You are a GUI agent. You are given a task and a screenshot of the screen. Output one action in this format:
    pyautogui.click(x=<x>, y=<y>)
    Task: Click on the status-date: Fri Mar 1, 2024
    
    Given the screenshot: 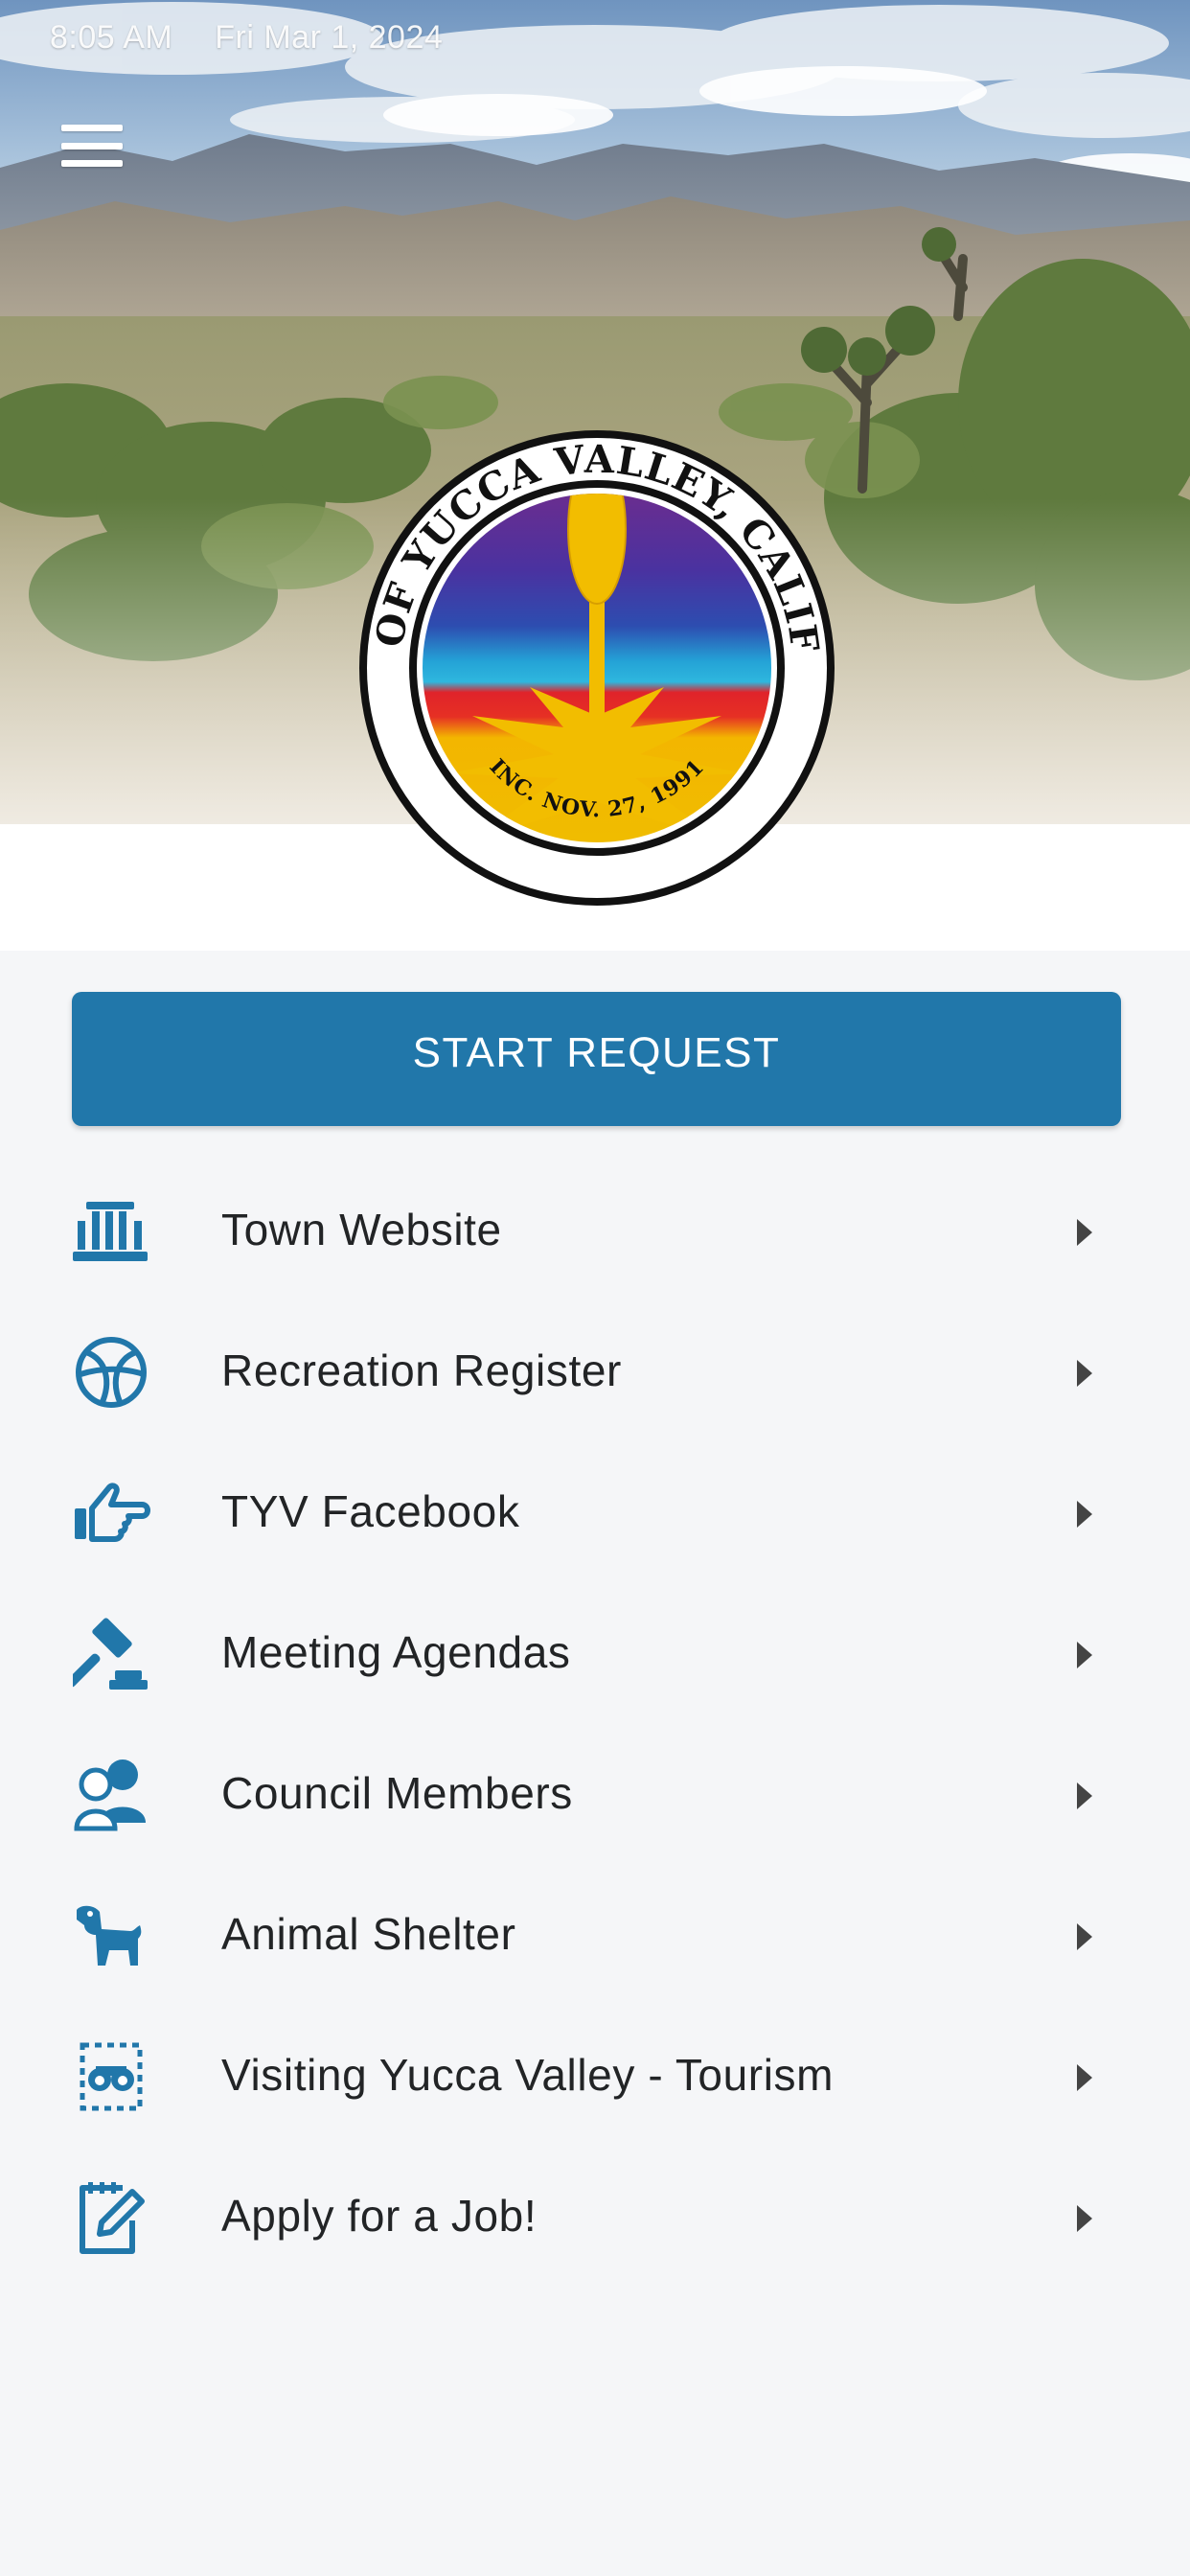 What is the action you would take?
    pyautogui.click(x=329, y=37)
    